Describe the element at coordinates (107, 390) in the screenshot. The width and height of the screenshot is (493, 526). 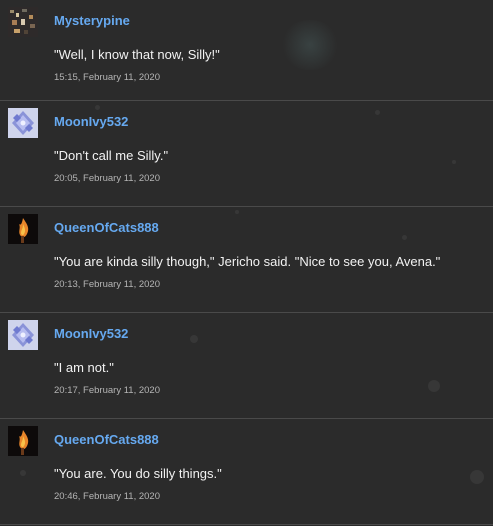
I see `timestamp: 20:17, February 11, 2020` at that location.